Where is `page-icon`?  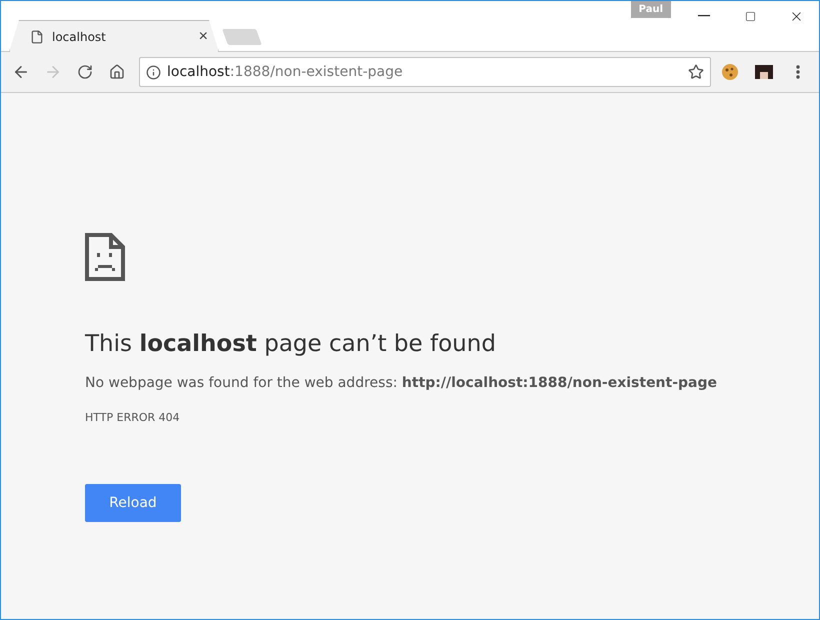 page-icon is located at coordinates (37, 37).